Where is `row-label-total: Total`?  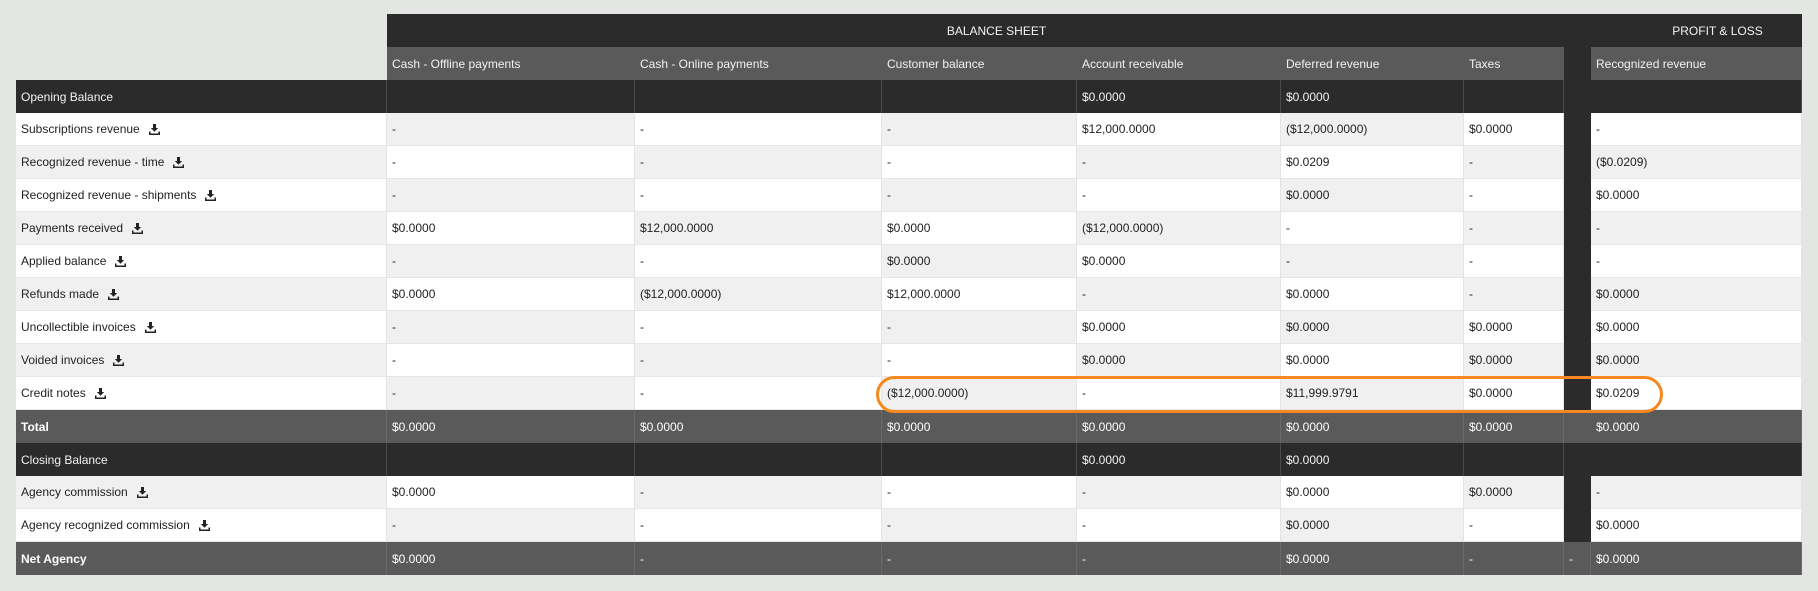 row-label-total: Total is located at coordinates (201, 426).